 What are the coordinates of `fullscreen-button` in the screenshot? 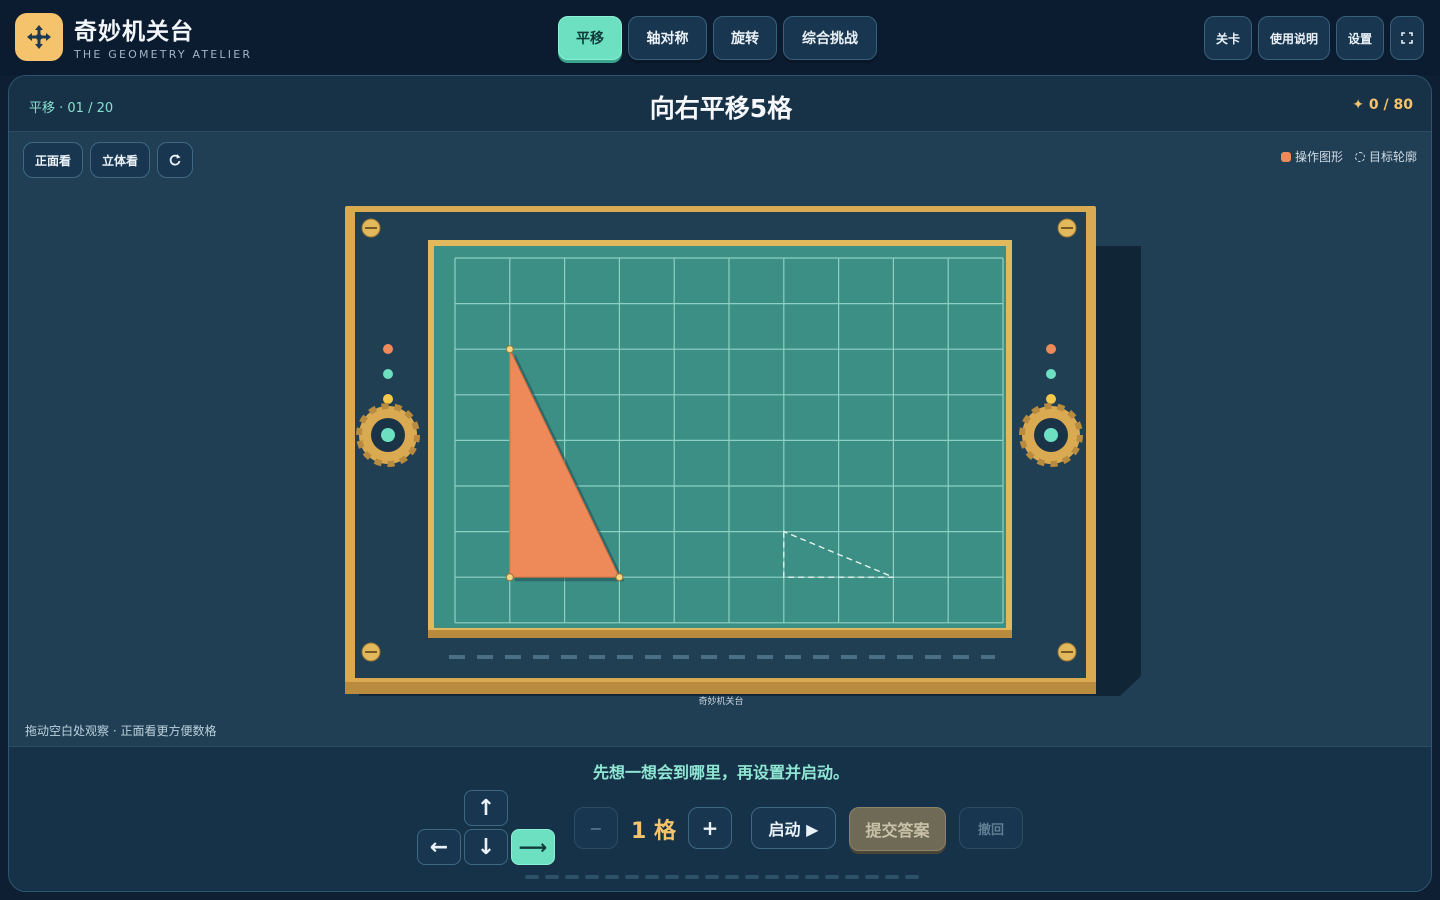 It's located at (1407, 38).